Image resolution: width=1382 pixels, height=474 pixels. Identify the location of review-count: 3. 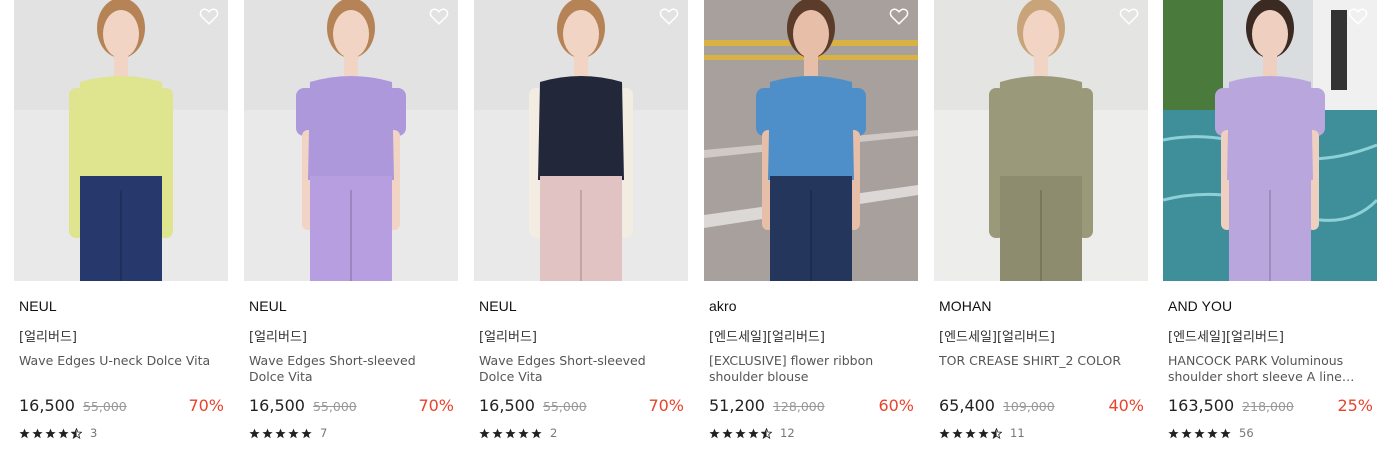
(94, 433).